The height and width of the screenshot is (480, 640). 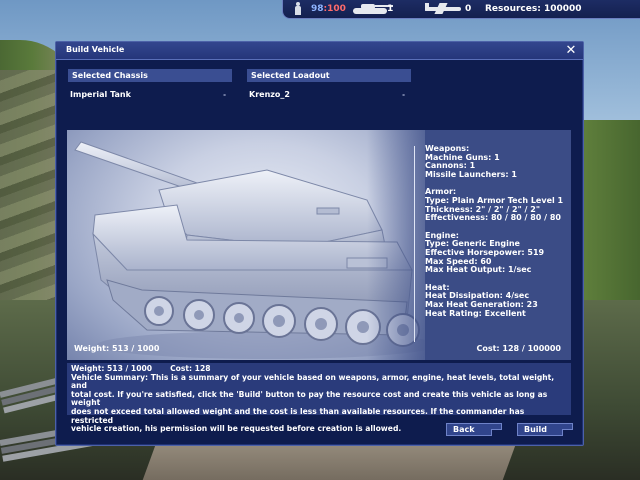 What do you see at coordinates (319, 51) in the screenshot?
I see `dialog-titlebar: Build Vehicle ✕` at bounding box center [319, 51].